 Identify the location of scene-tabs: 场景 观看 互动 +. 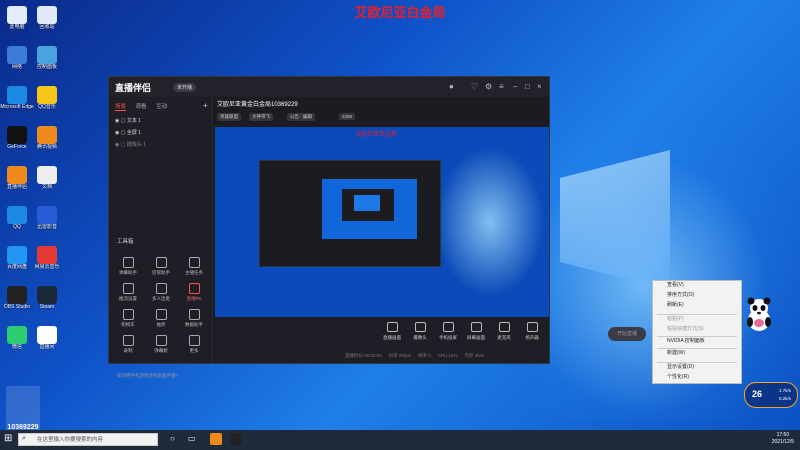
(161, 106).